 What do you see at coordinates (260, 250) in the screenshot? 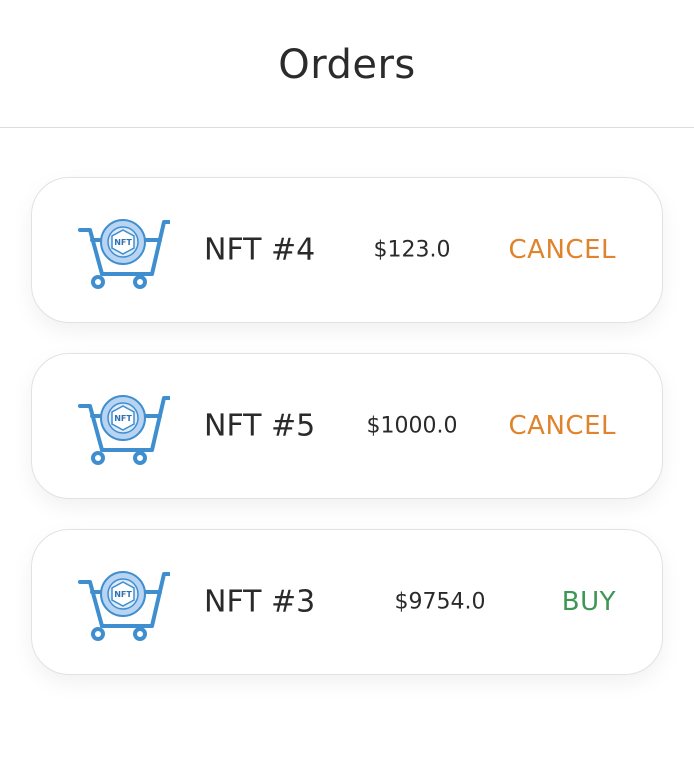
I see `order-name: NFT #4` at bounding box center [260, 250].